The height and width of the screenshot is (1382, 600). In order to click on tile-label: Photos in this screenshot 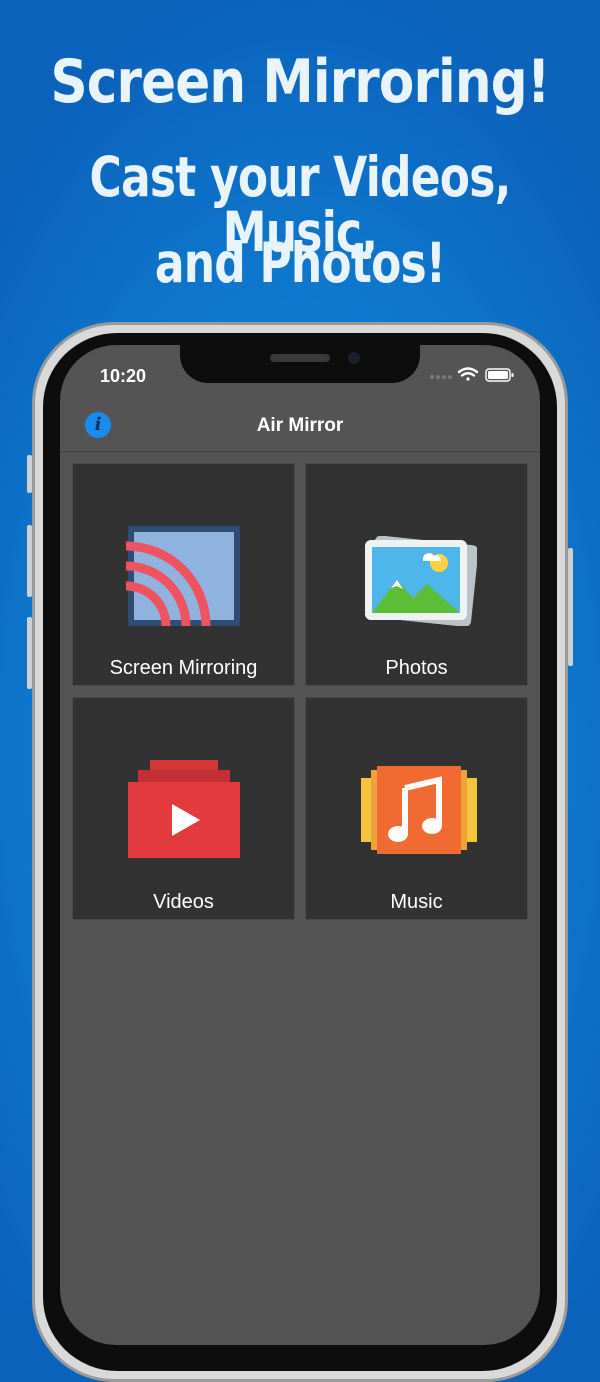, I will do `click(416, 668)`.